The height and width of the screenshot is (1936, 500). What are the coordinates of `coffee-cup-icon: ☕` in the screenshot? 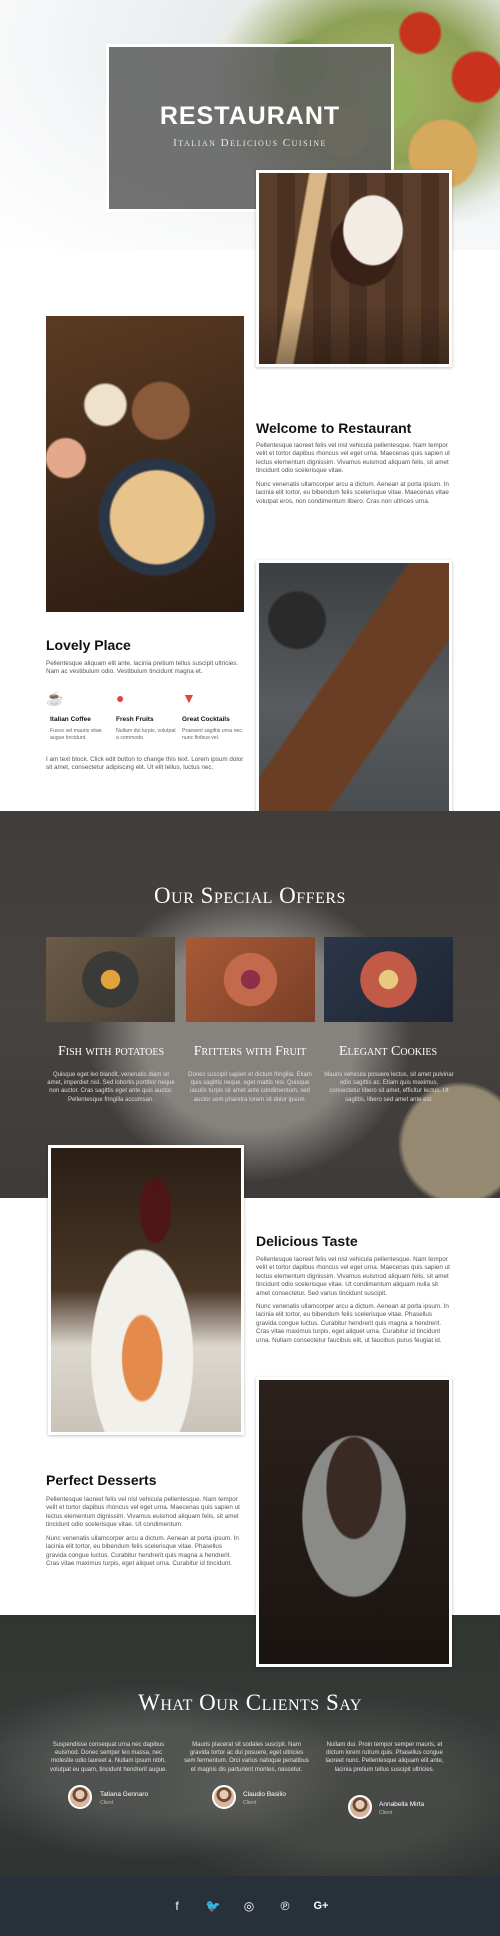 It's located at (55, 698).